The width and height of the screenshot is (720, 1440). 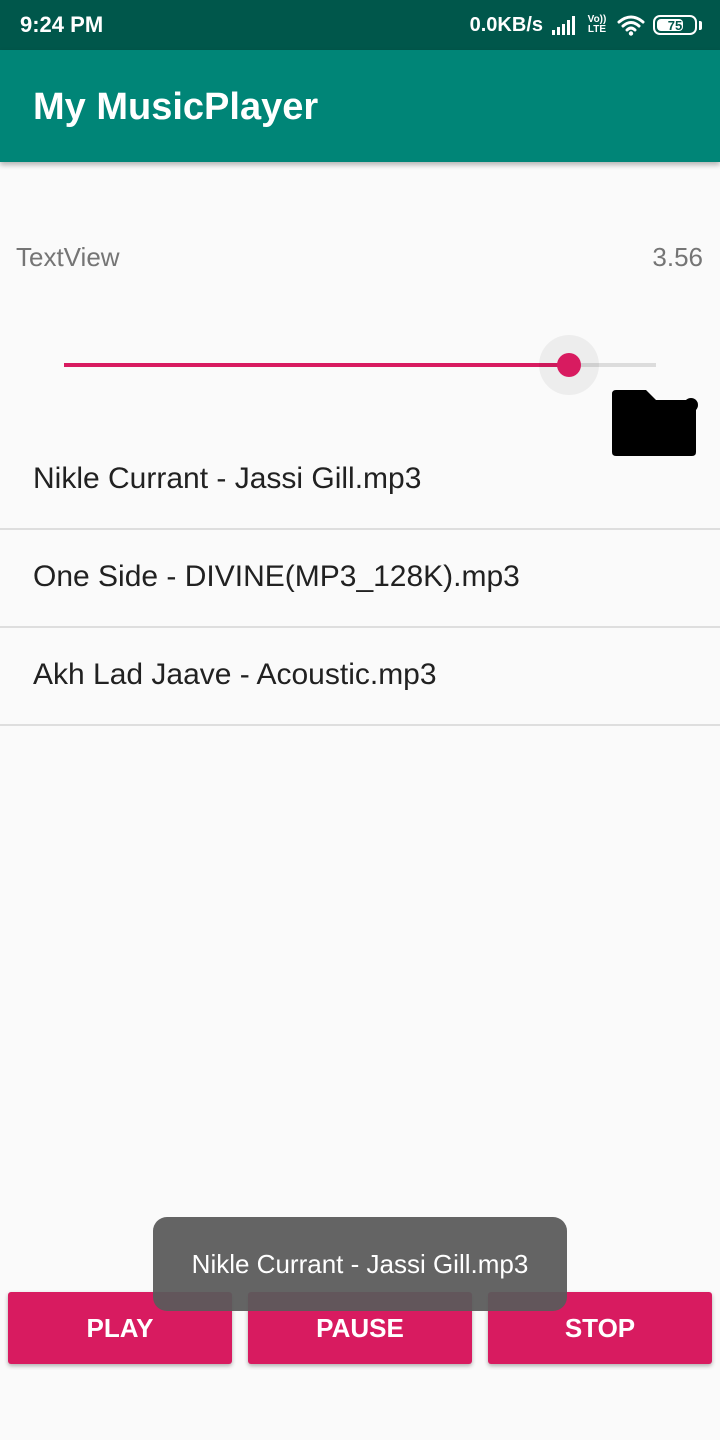 I want to click on song-list-item: Akh Lad Jaave - Acoustic.mp3, so click(x=360, y=677).